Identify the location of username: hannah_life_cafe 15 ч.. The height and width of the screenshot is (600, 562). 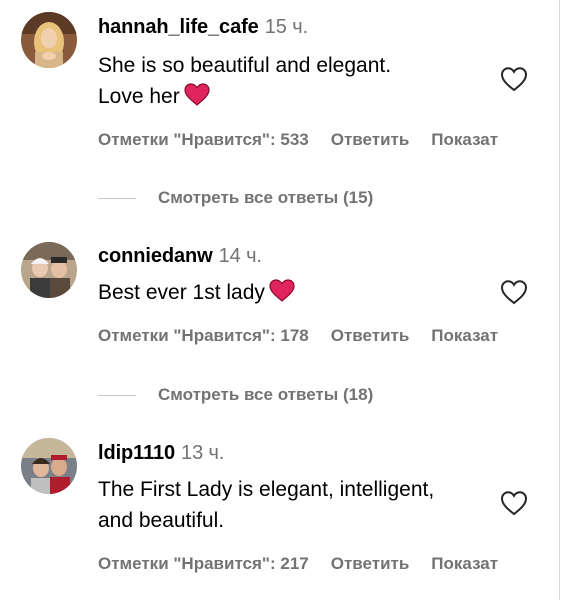
(203, 27).